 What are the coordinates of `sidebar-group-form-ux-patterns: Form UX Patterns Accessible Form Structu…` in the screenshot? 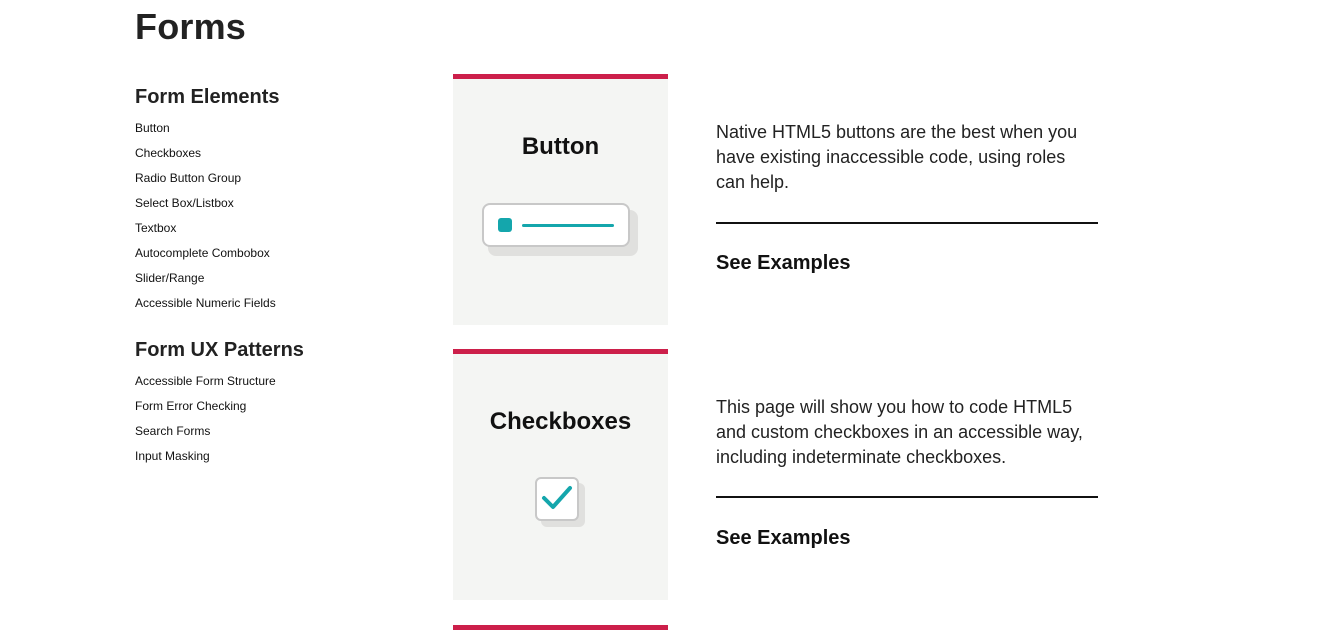 It's located at (280, 405).